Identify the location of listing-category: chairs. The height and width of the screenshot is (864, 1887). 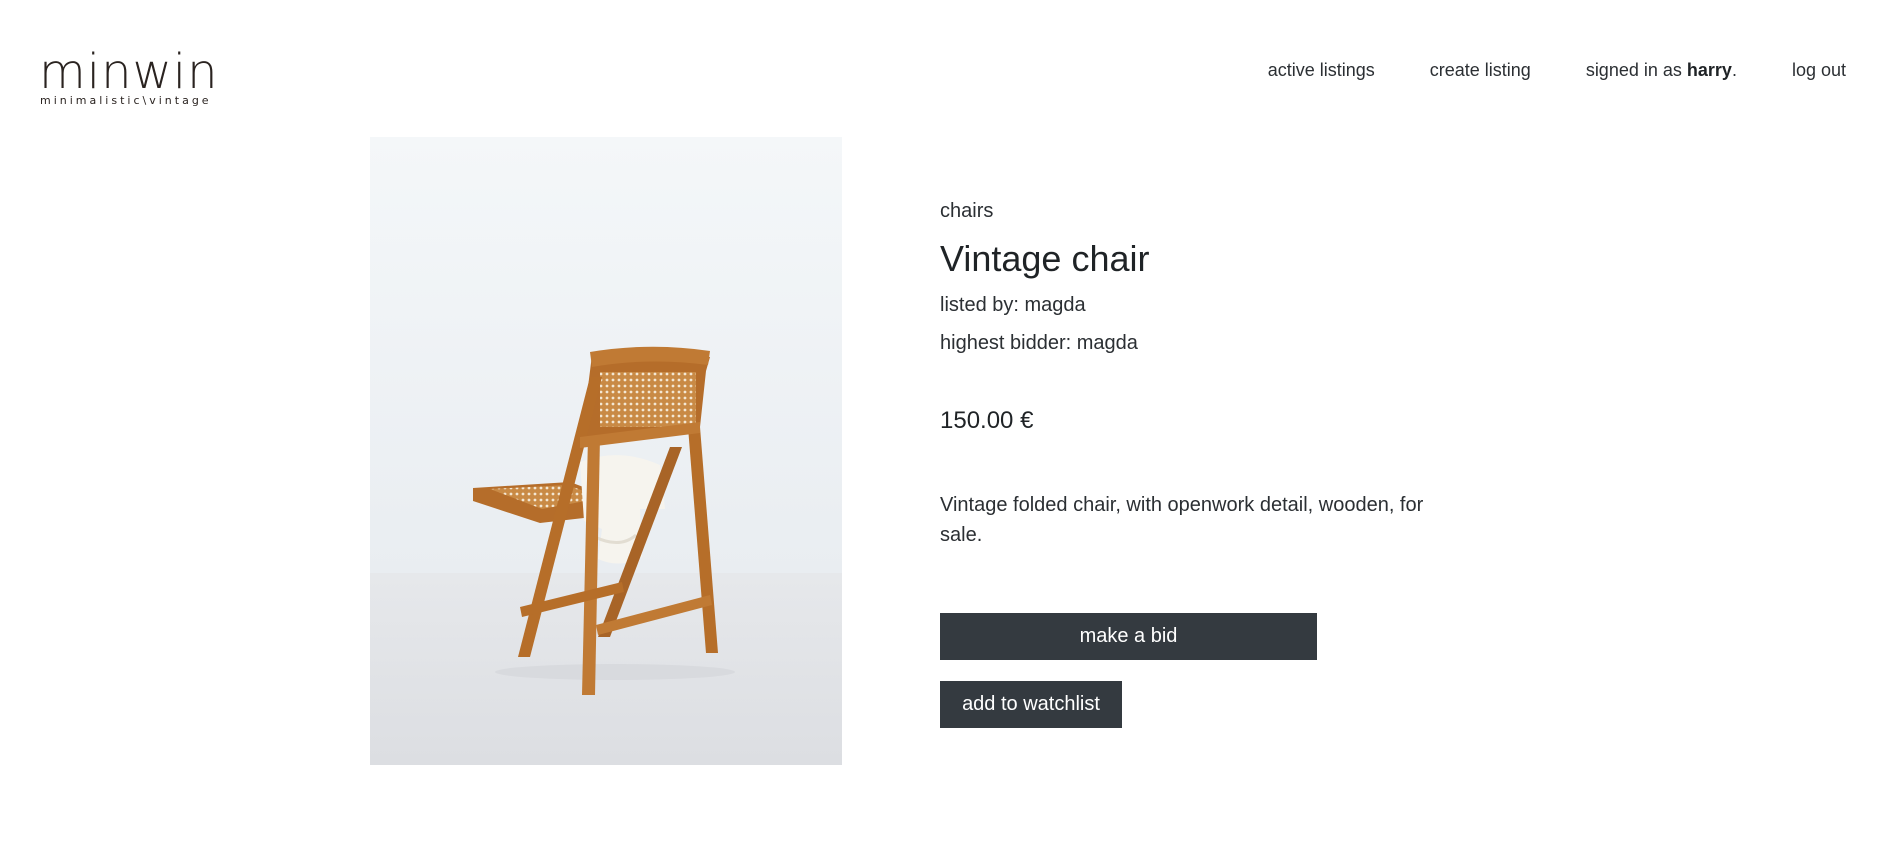
(1200, 211).